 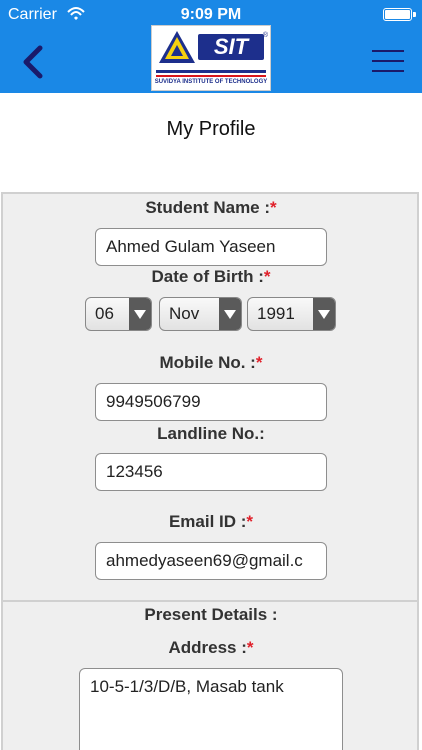 What do you see at coordinates (211, 14) in the screenshot?
I see `status-time: 9:09 PM` at bounding box center [211, 14].